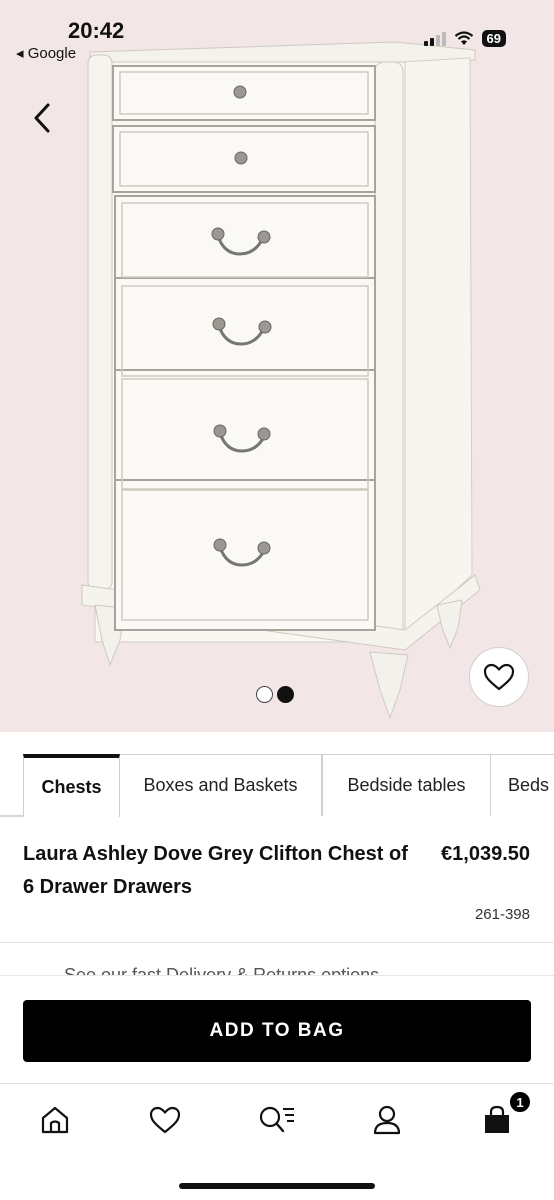  What do you see at coordinates (277, 1186) in the screenshot?
I see `home-indicator` at bounding box center [277, 1186].